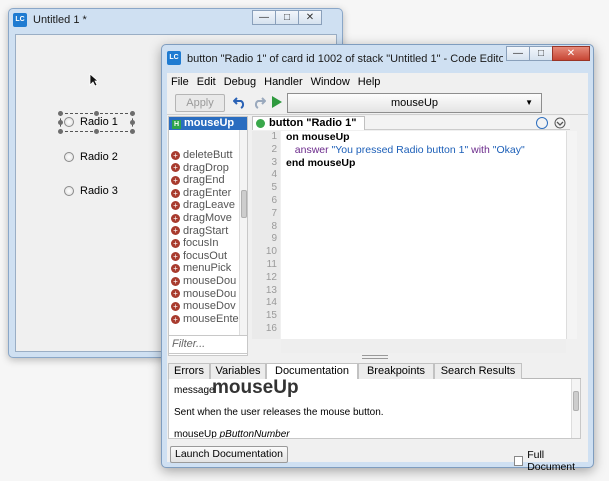  Describe the element at coordinates (229, 454) in the screenshot. I see `launch-documentation-button: Launch Documentation` at that location.